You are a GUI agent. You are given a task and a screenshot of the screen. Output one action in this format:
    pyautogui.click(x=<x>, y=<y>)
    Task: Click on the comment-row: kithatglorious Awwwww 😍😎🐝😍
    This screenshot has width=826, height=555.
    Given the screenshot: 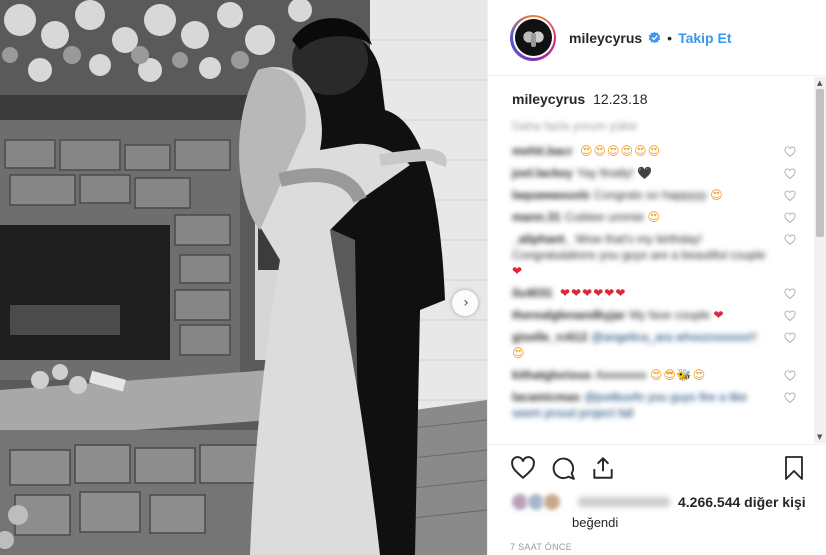 What is the action you would take?
    pyautogui.click(x=663, y=375)
    